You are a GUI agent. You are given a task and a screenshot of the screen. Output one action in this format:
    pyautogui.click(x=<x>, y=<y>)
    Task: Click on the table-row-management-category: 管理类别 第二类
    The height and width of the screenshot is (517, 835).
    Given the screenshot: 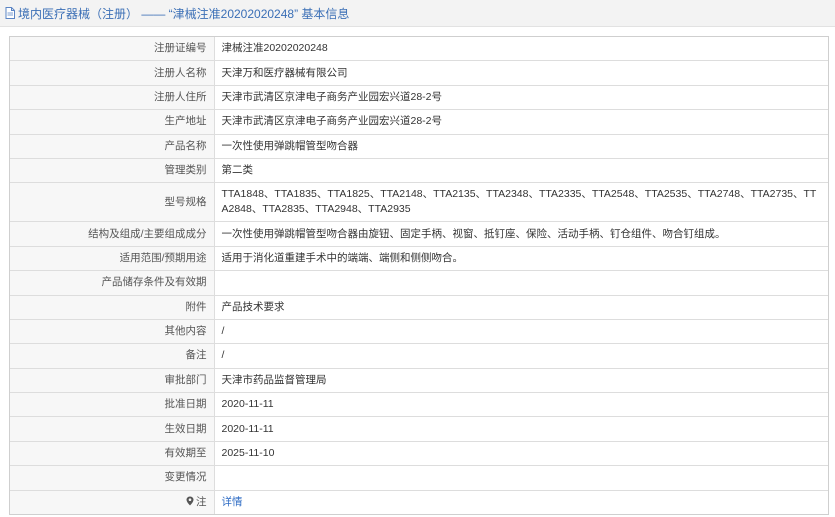 What is the action you would take?
    pyautogui.click(x=419, y=170)
    